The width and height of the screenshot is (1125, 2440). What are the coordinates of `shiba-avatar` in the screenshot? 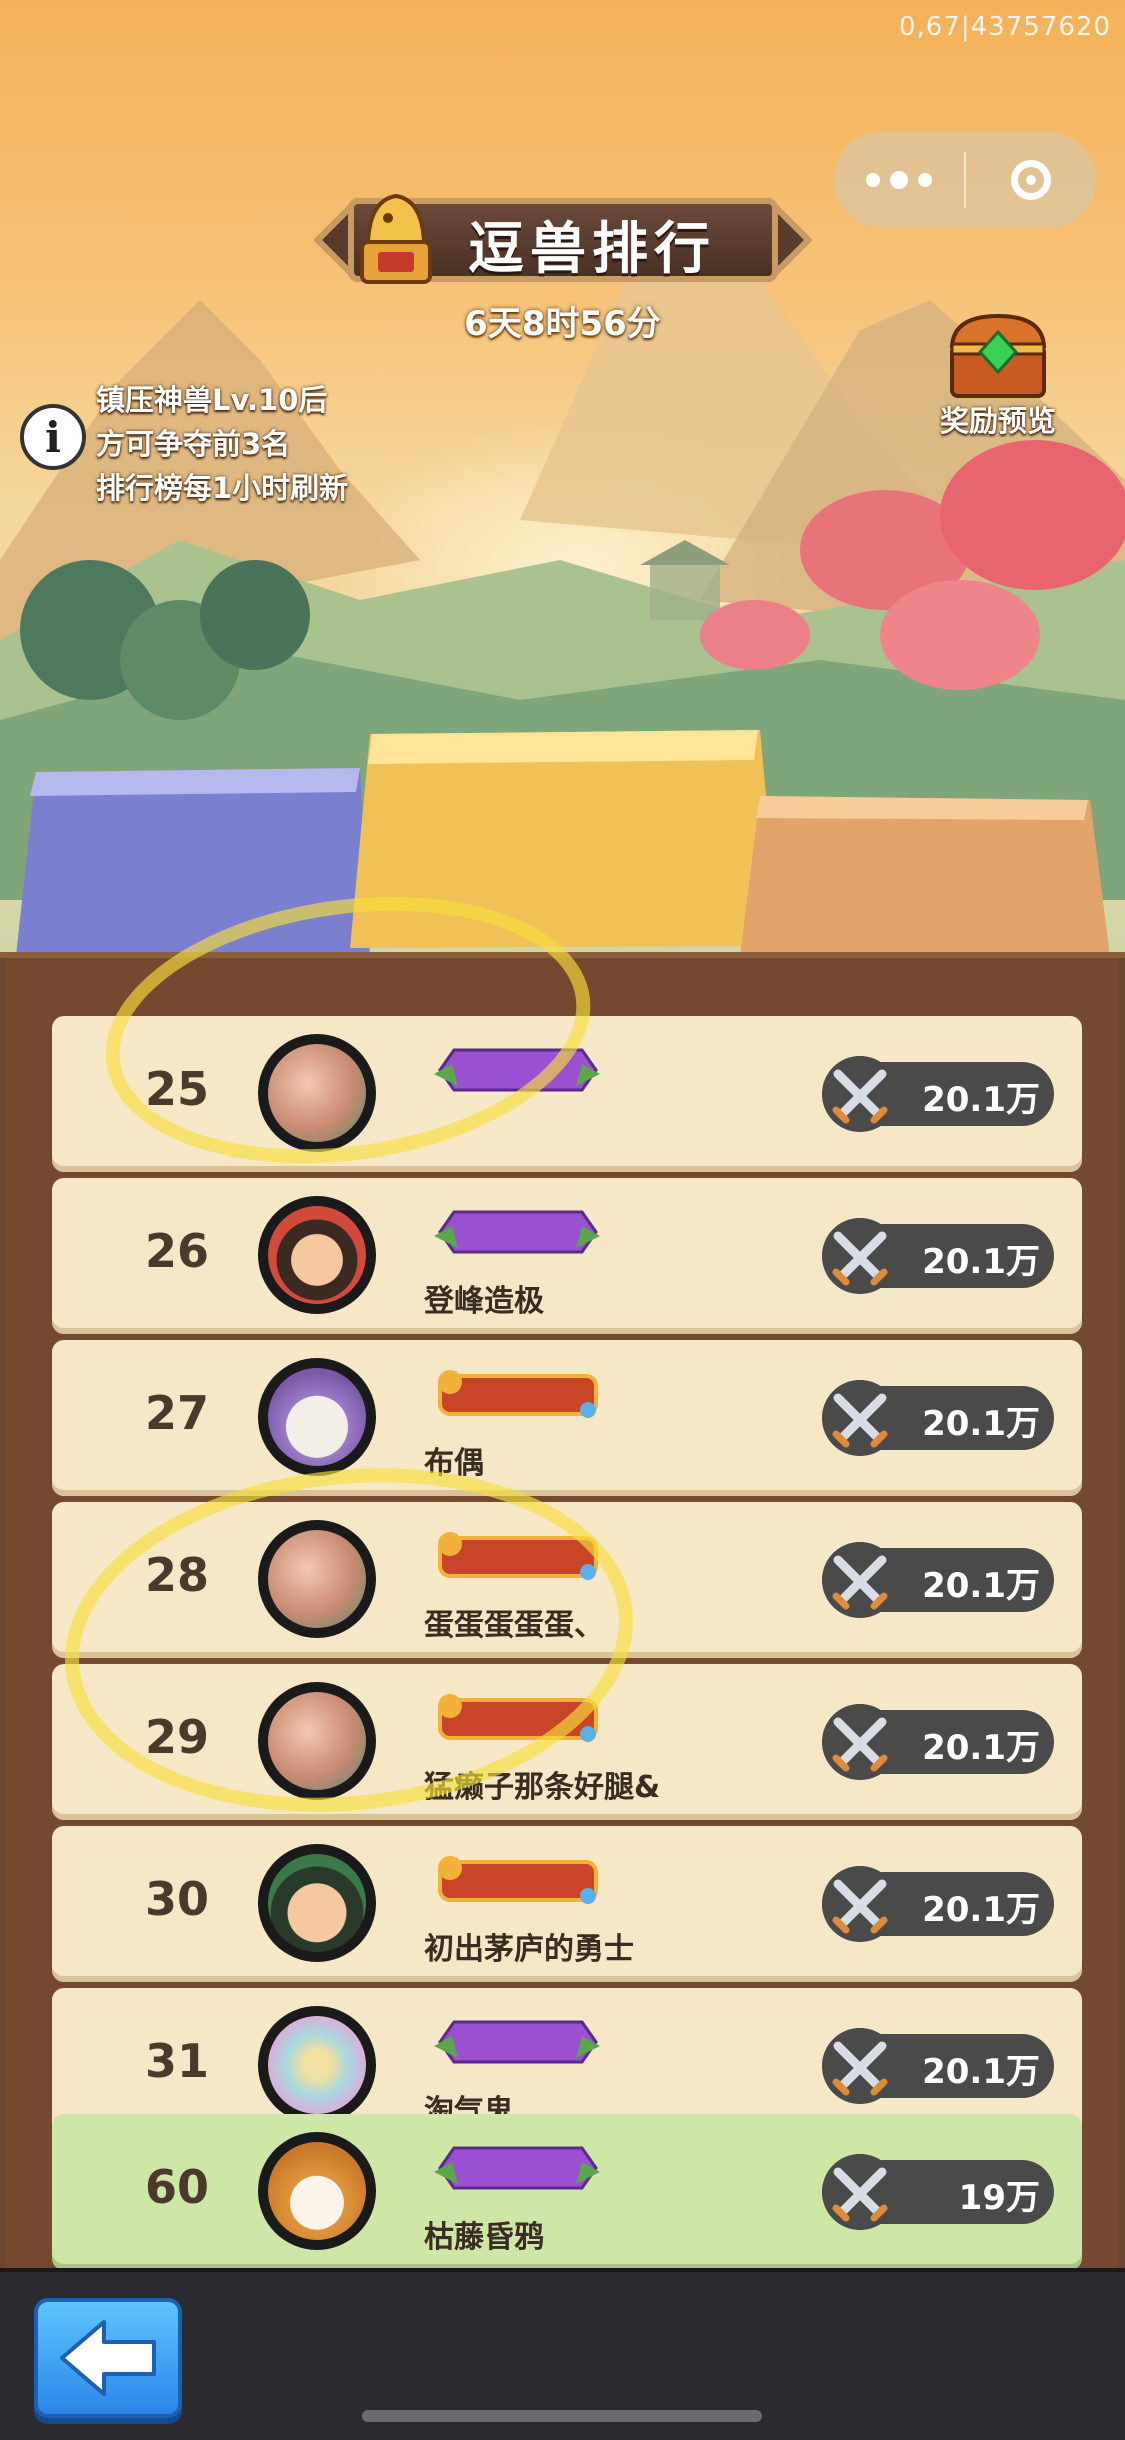 It's located at (317, 2191).